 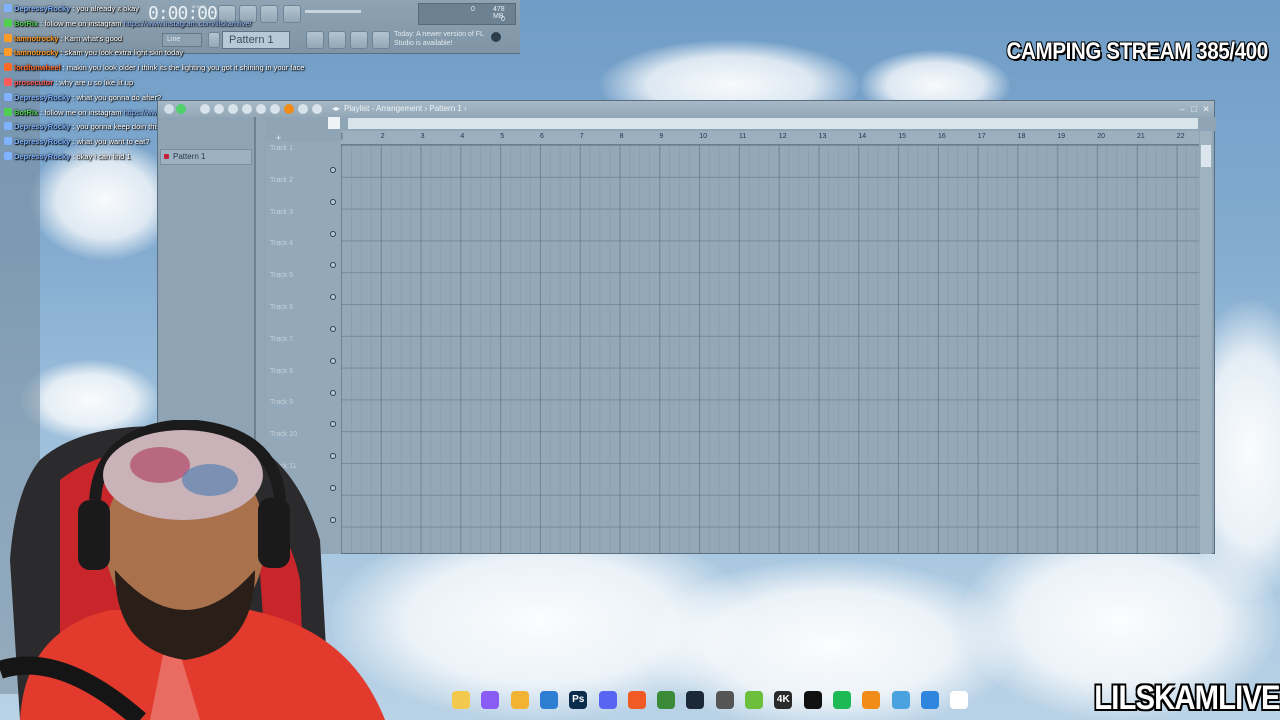 I want to click on draw-tool-icon, so click(x=205, y=109).